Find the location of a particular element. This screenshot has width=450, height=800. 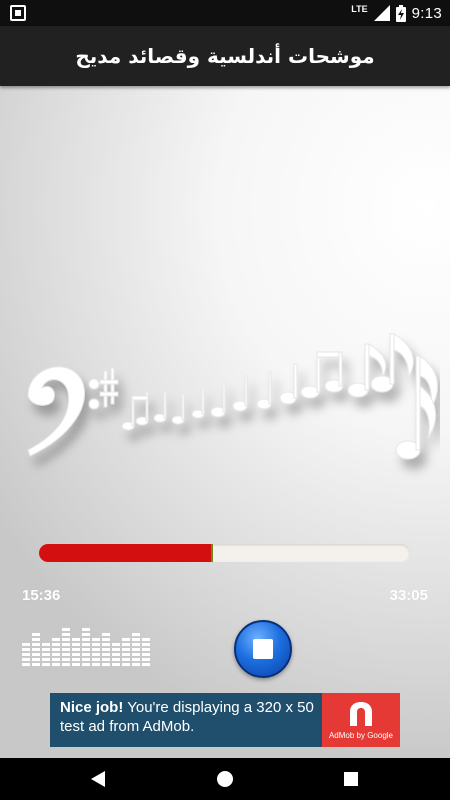

playback-progress-bar is located at coordinates (224, 553).